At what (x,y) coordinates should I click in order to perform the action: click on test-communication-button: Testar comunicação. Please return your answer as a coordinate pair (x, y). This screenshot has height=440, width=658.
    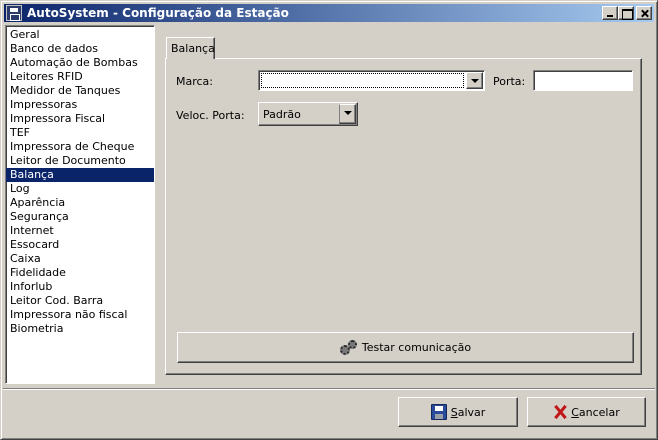
    Looking at the image, I should click on (405, 347).